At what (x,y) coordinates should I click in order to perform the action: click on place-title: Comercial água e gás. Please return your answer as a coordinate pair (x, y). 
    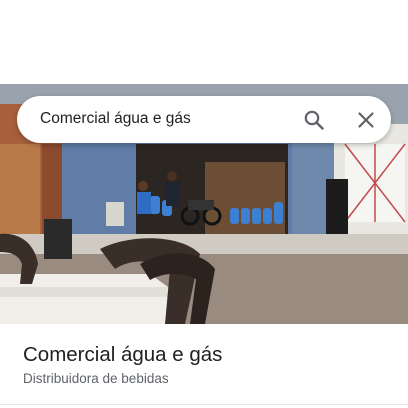
    Looking at the image, I should click on (123, 354).